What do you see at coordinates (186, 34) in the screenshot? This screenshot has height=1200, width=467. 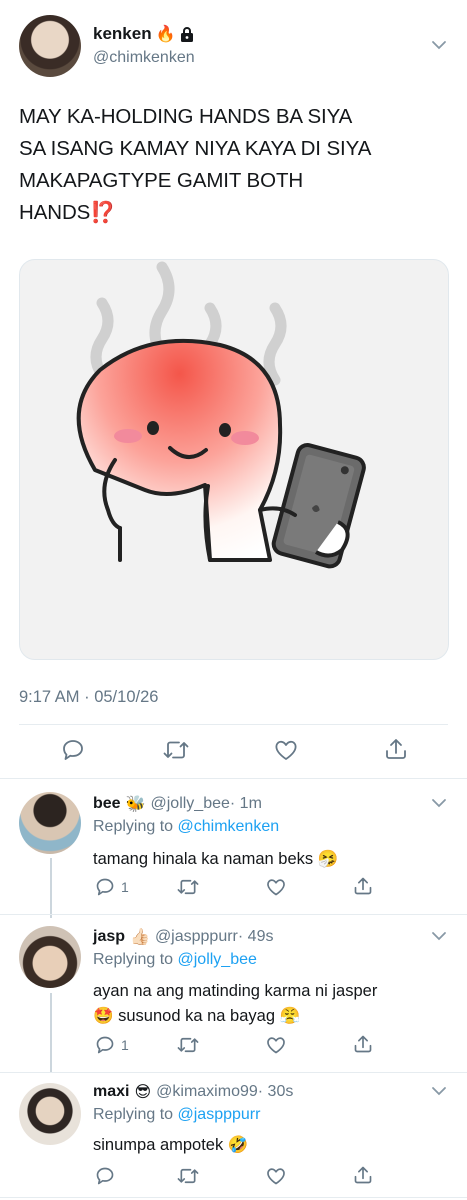 I see `lock-icon` at bounding box center [186, 34].